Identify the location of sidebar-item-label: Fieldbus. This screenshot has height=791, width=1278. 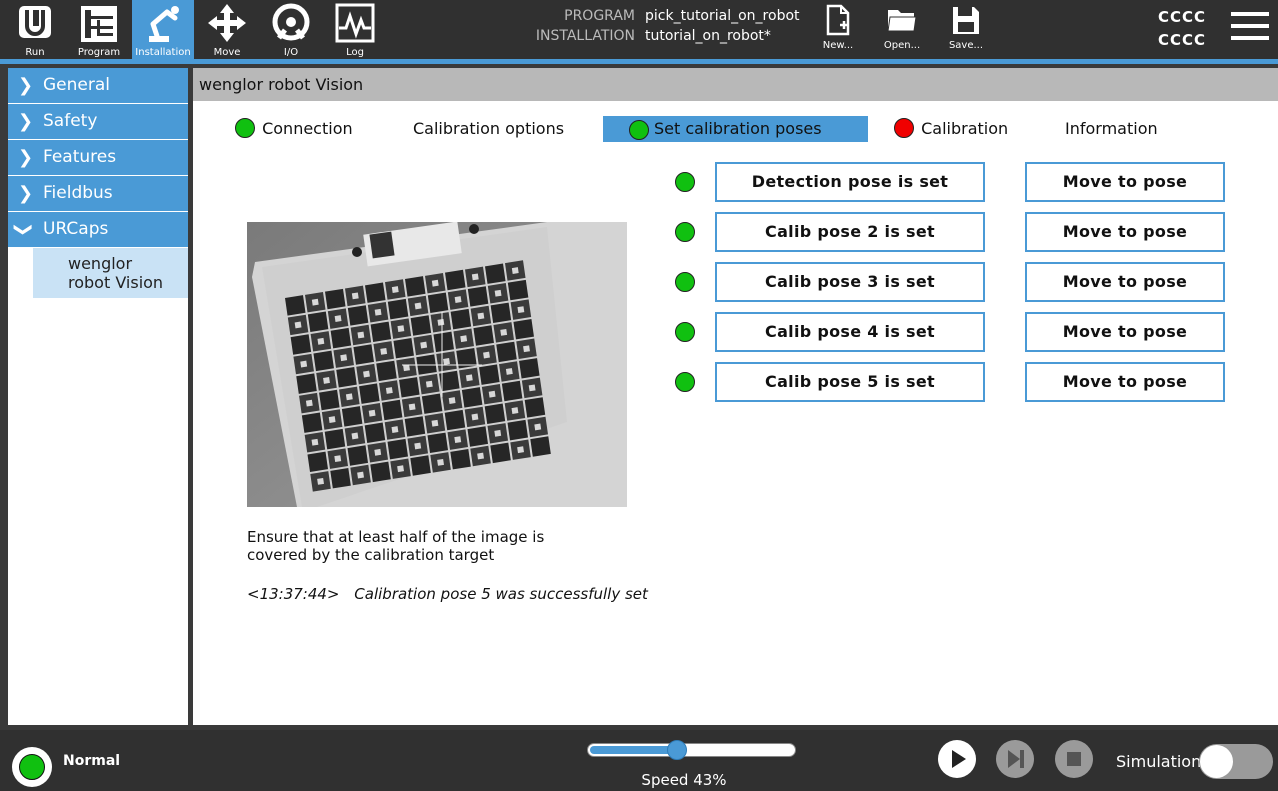
(78, 193).